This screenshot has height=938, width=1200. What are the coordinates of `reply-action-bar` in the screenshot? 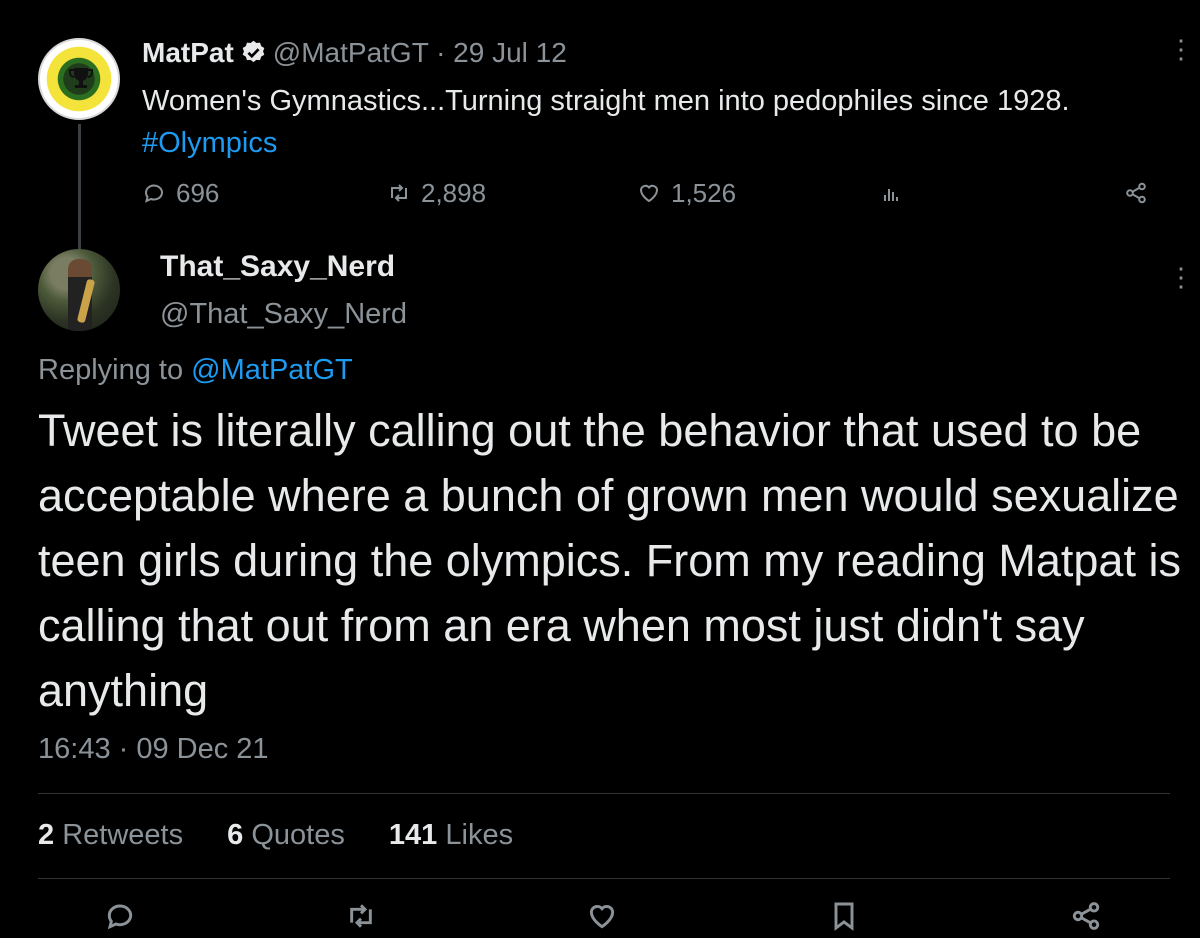 It's located at (600, 914).